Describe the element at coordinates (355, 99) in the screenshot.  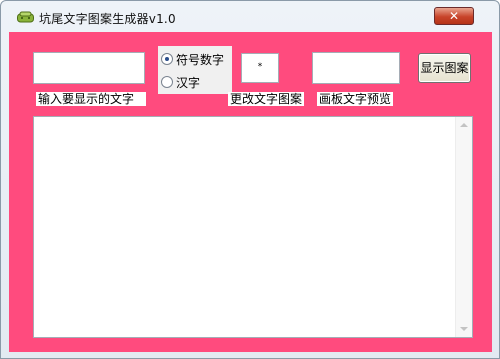
I see `preview-text-label: 画板文字预览` at that location.